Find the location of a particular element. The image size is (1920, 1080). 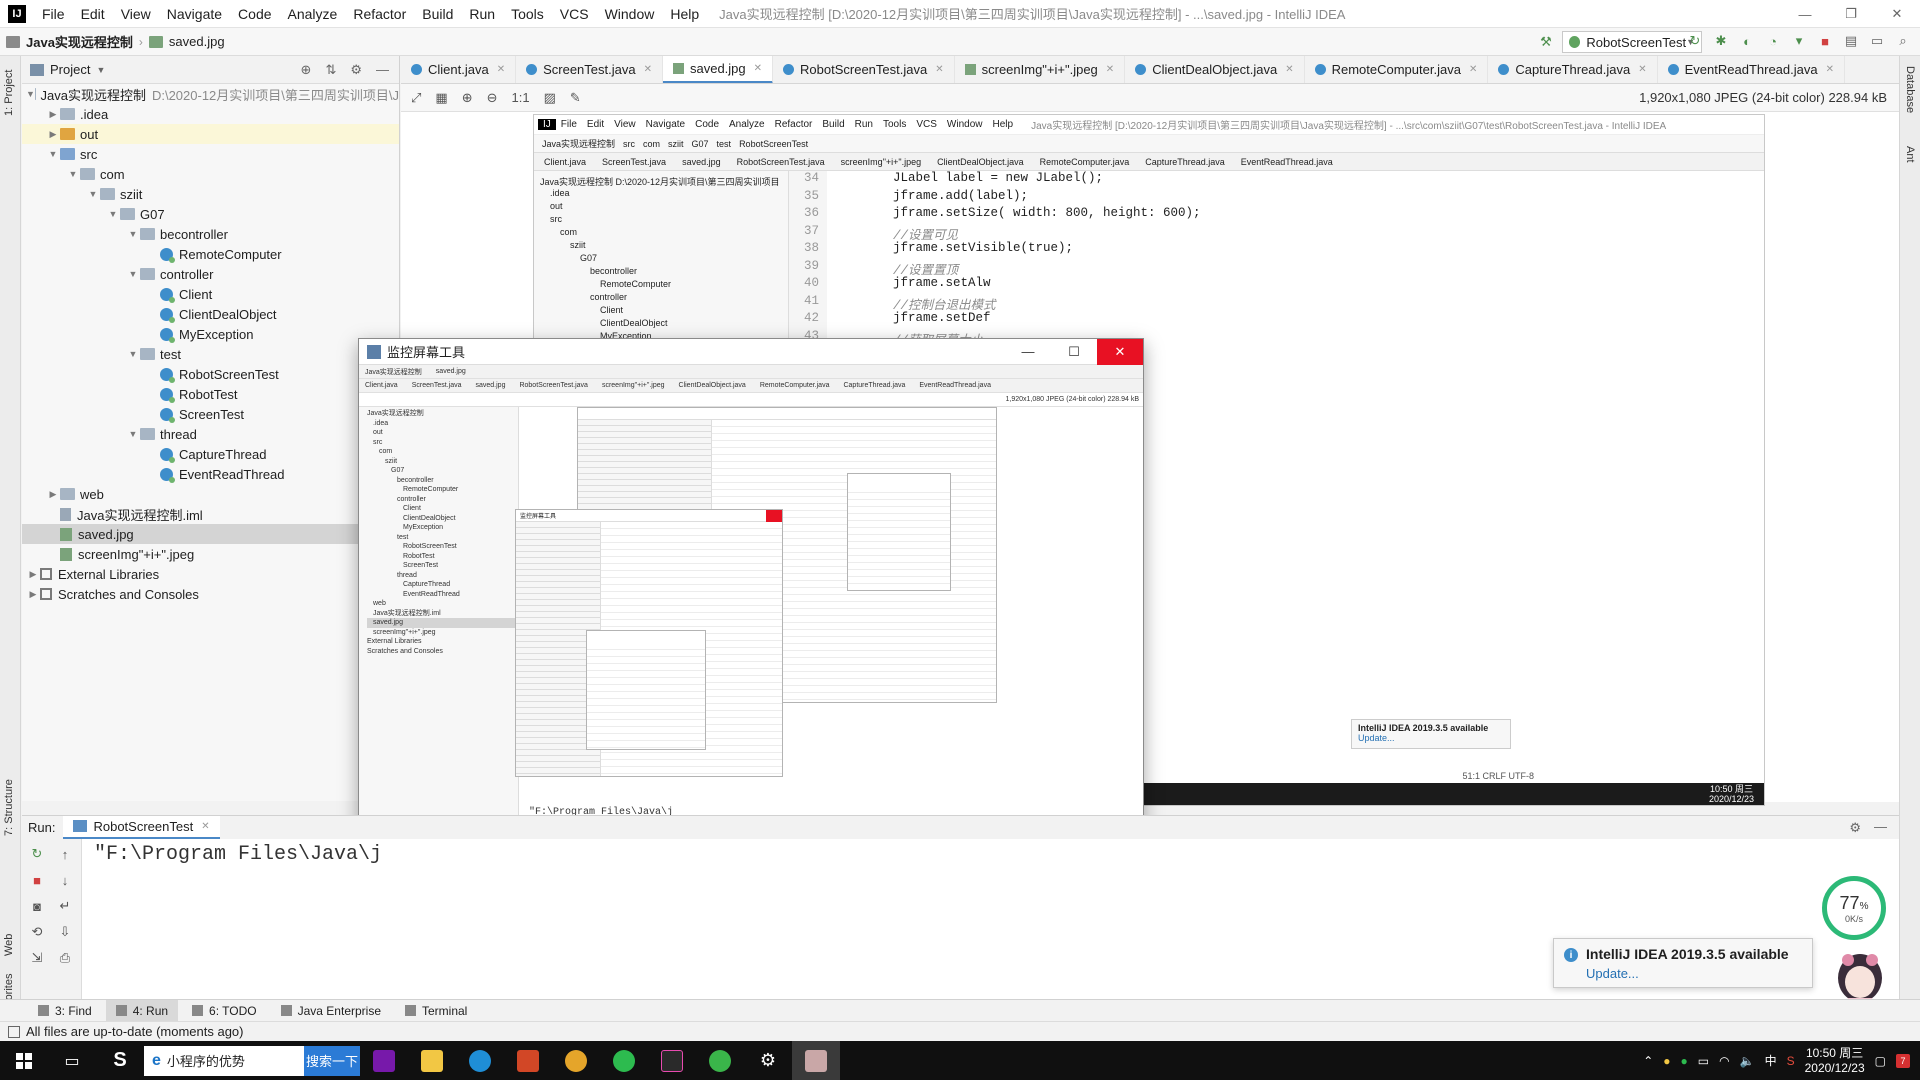

maximize-button: ❐ is located at coordinates (1851, 14).